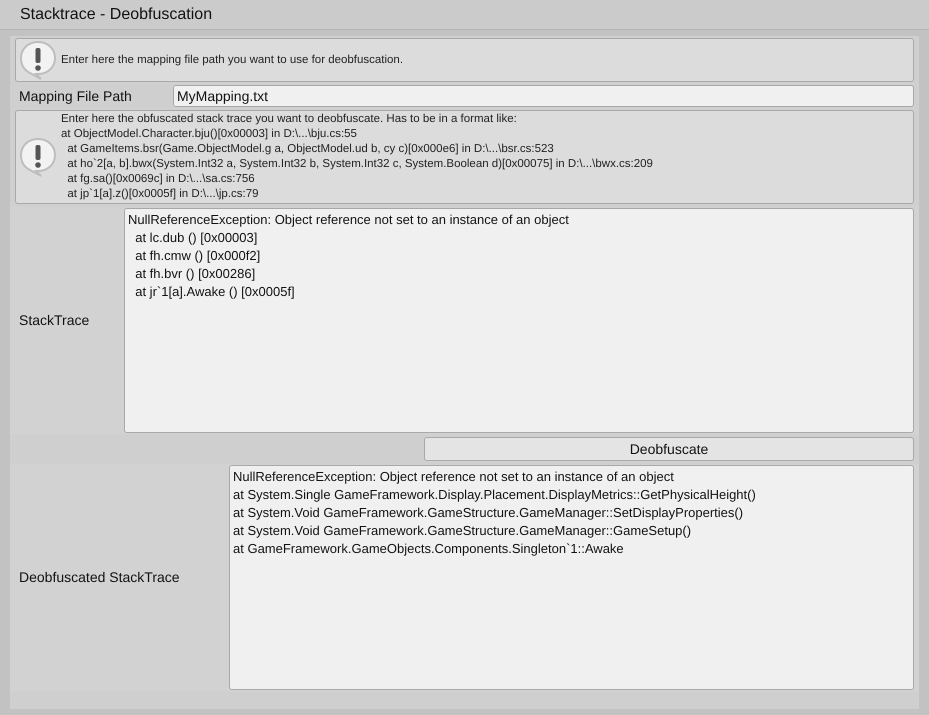  What do you see at coordinates (310, 149) in the screenshot?
I see `help-text: at GameItems.bsr(Game.ObjectModel.g a, ObjectModel.ud b, cy c)[0x000e6] in D:\...\bsr.cs:523` at bounding box center [310, 149].